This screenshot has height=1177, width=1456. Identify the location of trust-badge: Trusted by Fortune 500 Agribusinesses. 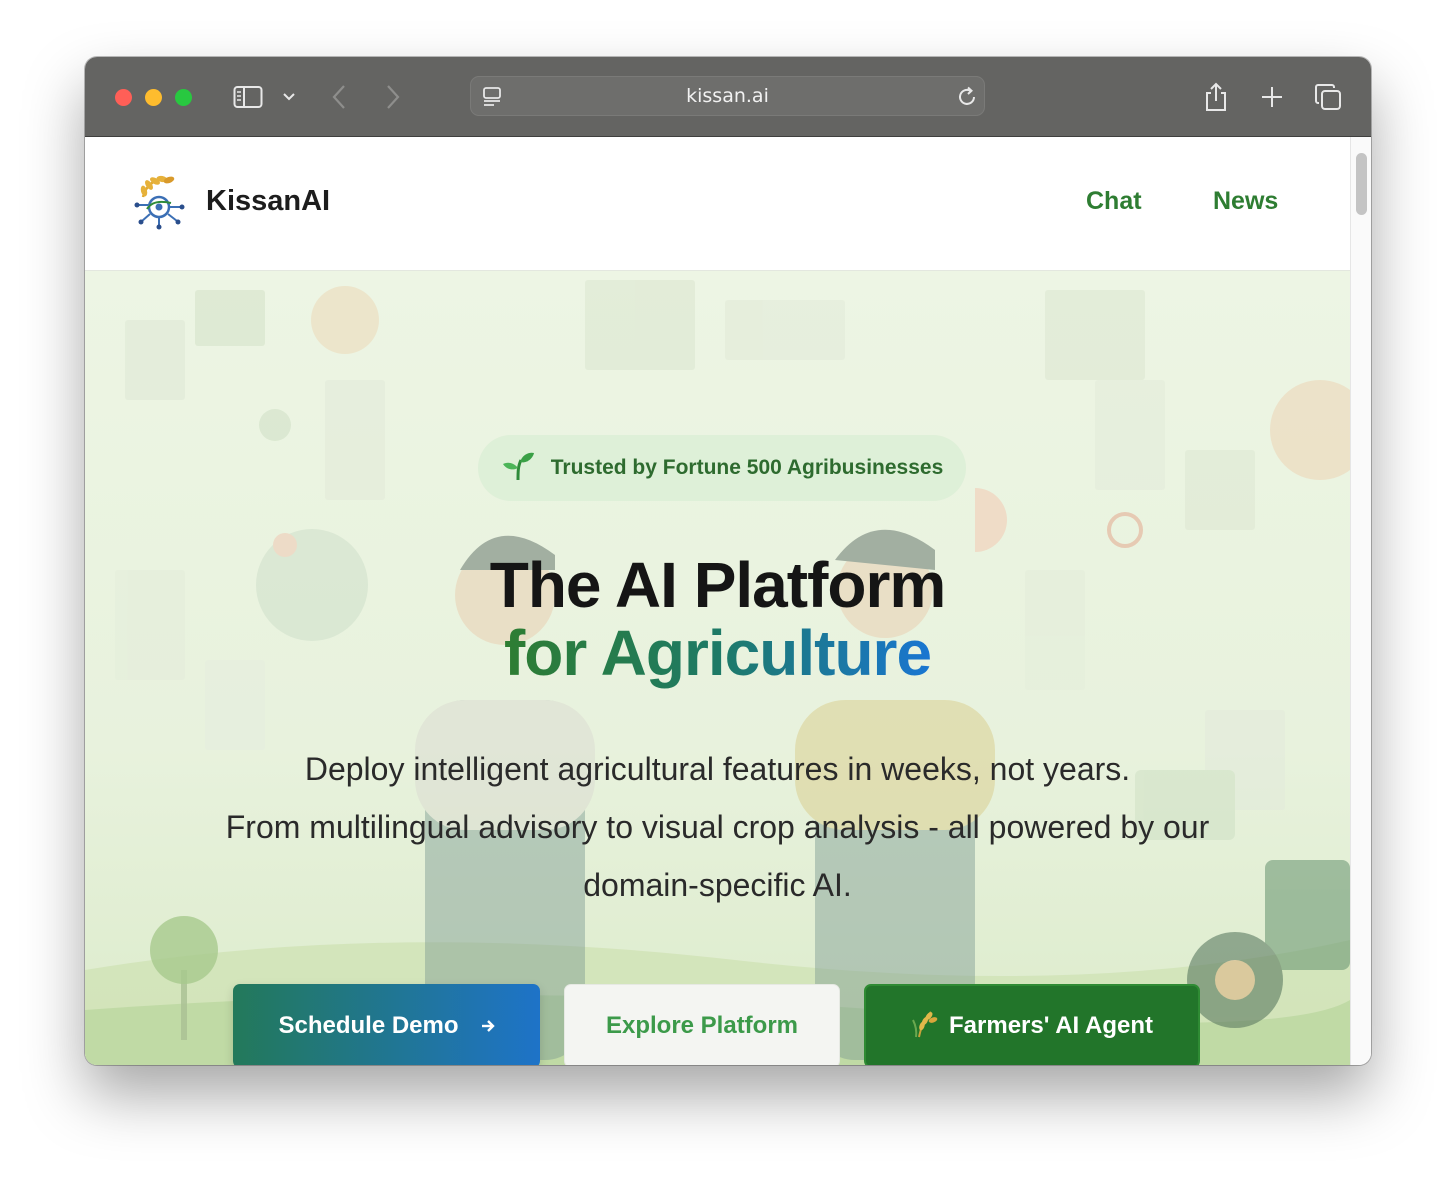
(722, 468).